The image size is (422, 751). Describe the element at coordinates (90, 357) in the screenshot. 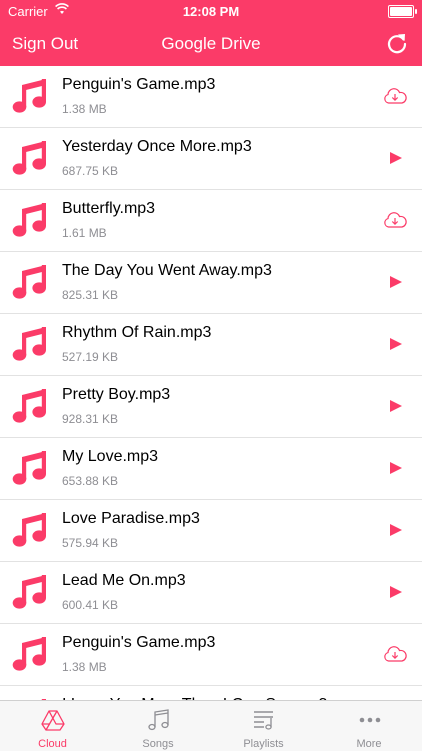

I see `file-size: 527.19 KB` at that location.